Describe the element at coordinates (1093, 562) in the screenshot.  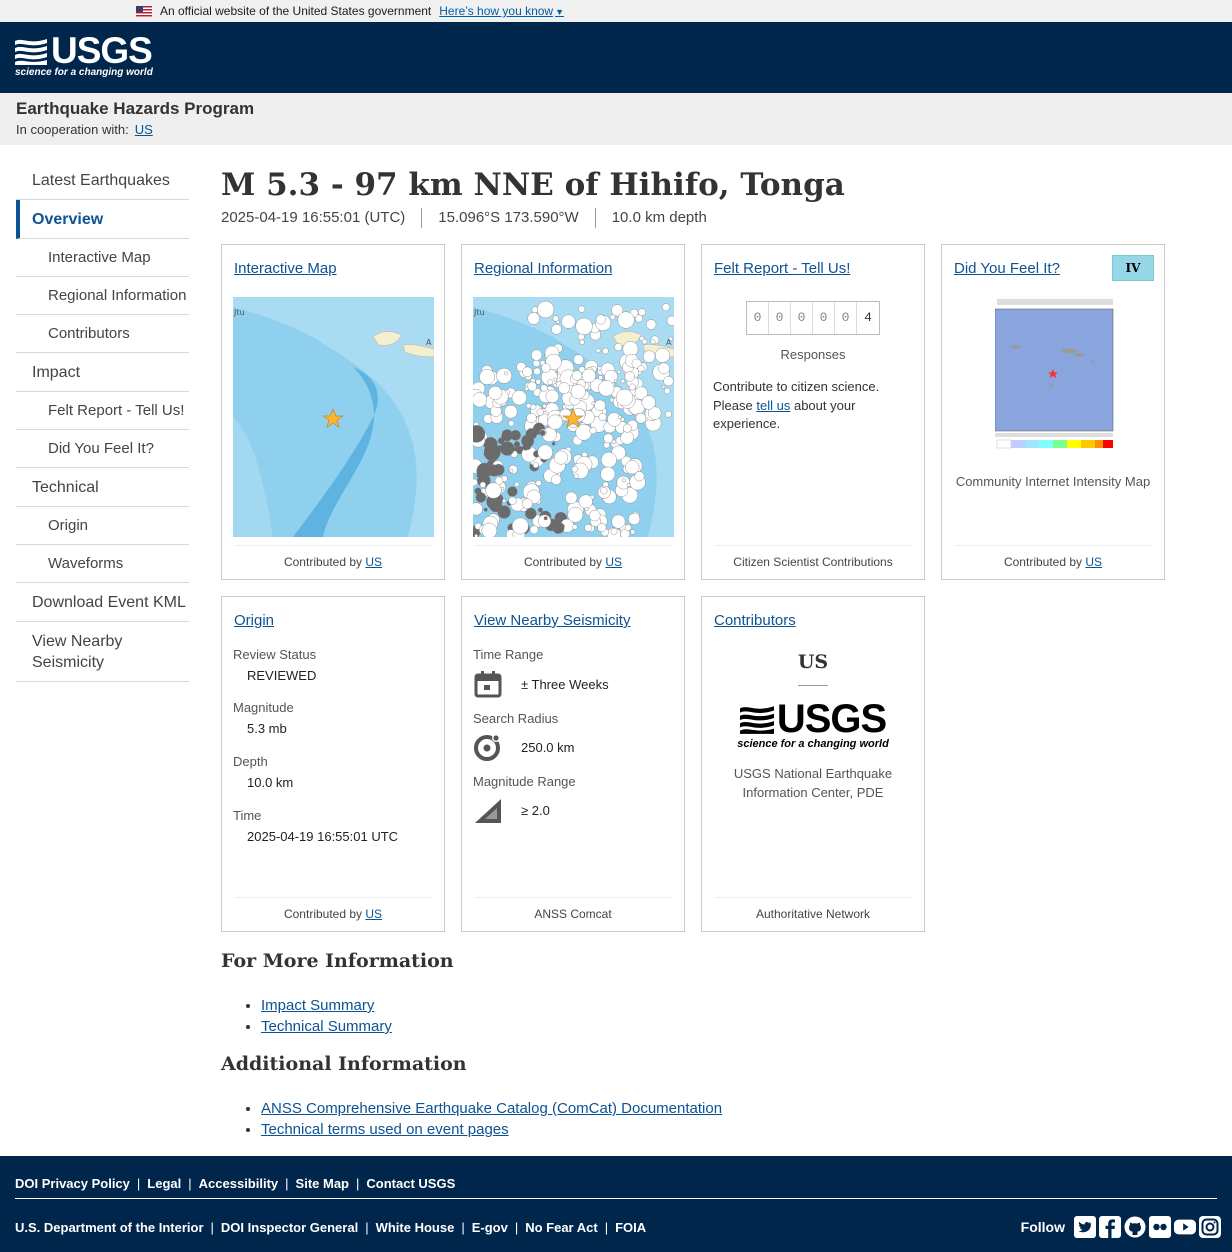
I see `dyfi-contributor-link: US` at that location.